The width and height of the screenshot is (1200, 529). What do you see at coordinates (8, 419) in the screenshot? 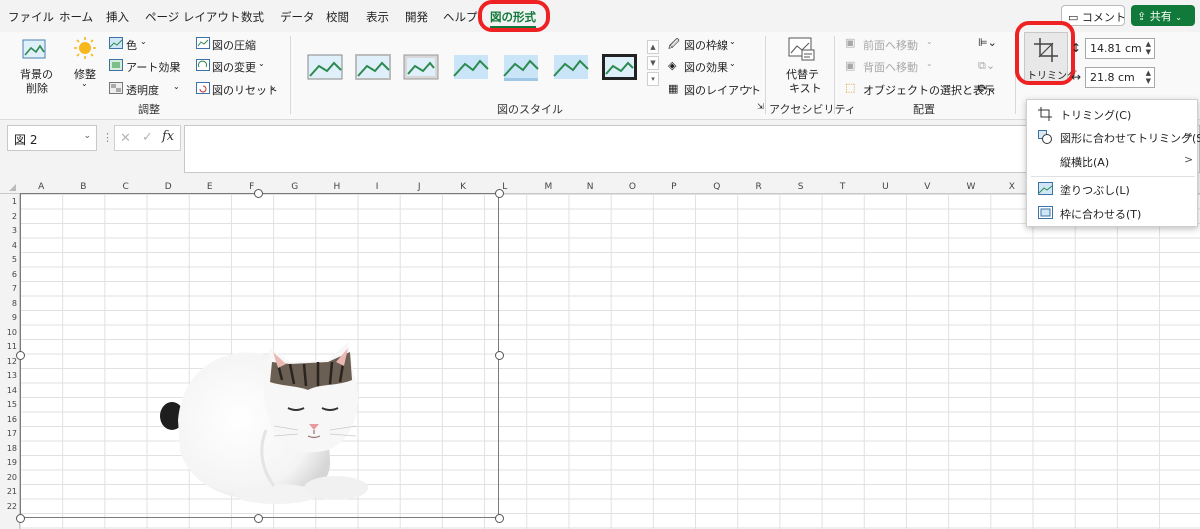
I see `row-header: 16` at bounding box center [8, 419].